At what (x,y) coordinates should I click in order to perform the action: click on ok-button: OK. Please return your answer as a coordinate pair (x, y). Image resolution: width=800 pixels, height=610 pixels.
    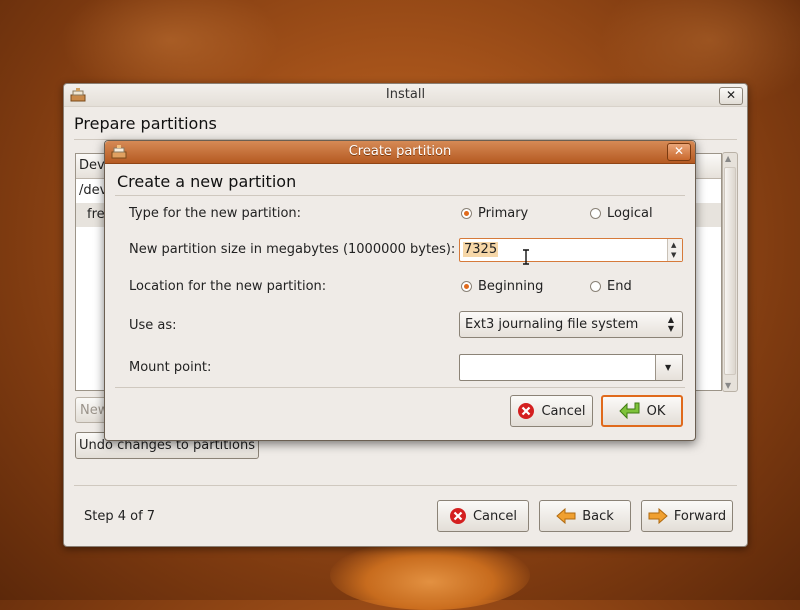
    Looking at the image, I should click on (642, 411).